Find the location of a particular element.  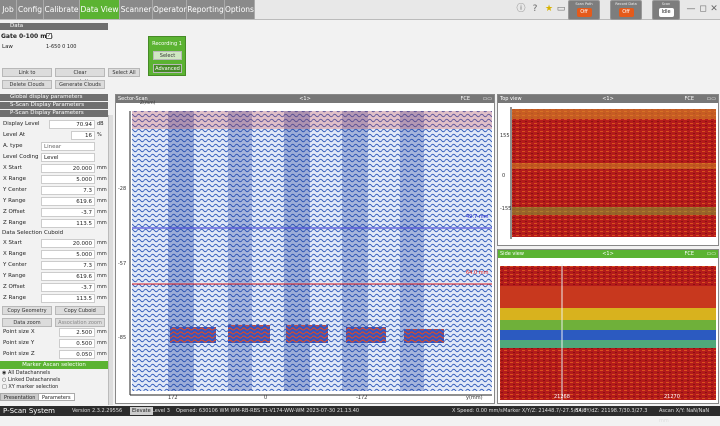

advanced-button: Advanced is located at coordinates (167, 68).